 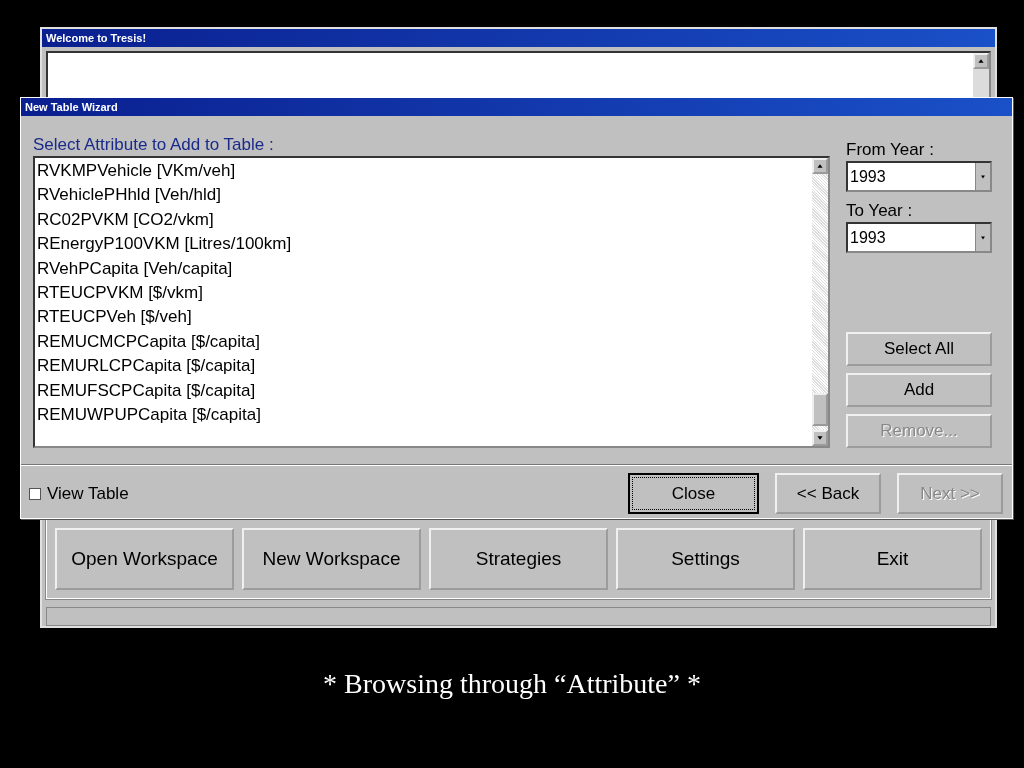 I want to click on attribute-item: RTEUCPVeh [$/veh], so click(x=423, y=317).